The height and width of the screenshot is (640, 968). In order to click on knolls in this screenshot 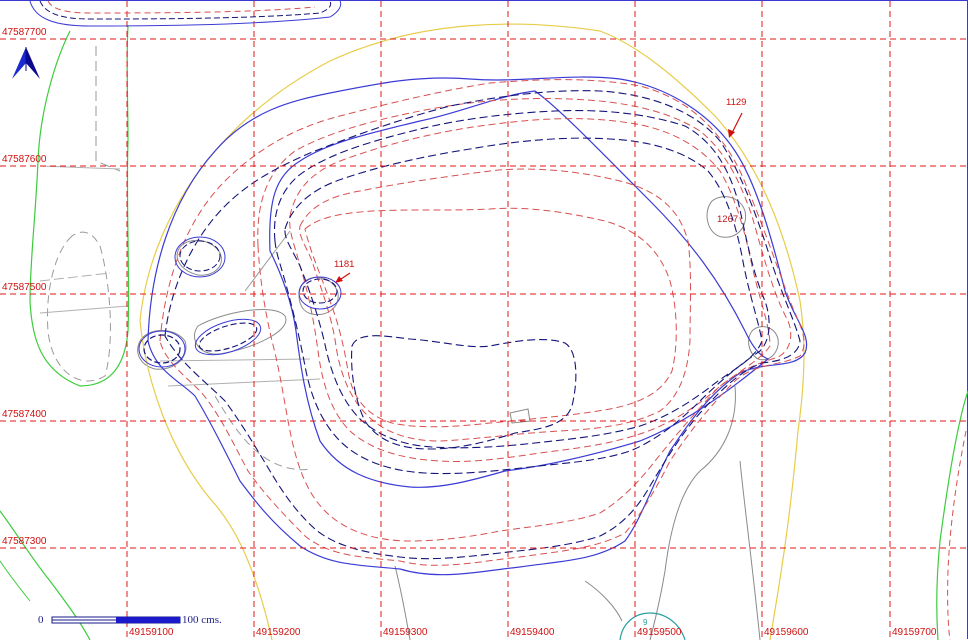, I will do `click(240, 302)`.